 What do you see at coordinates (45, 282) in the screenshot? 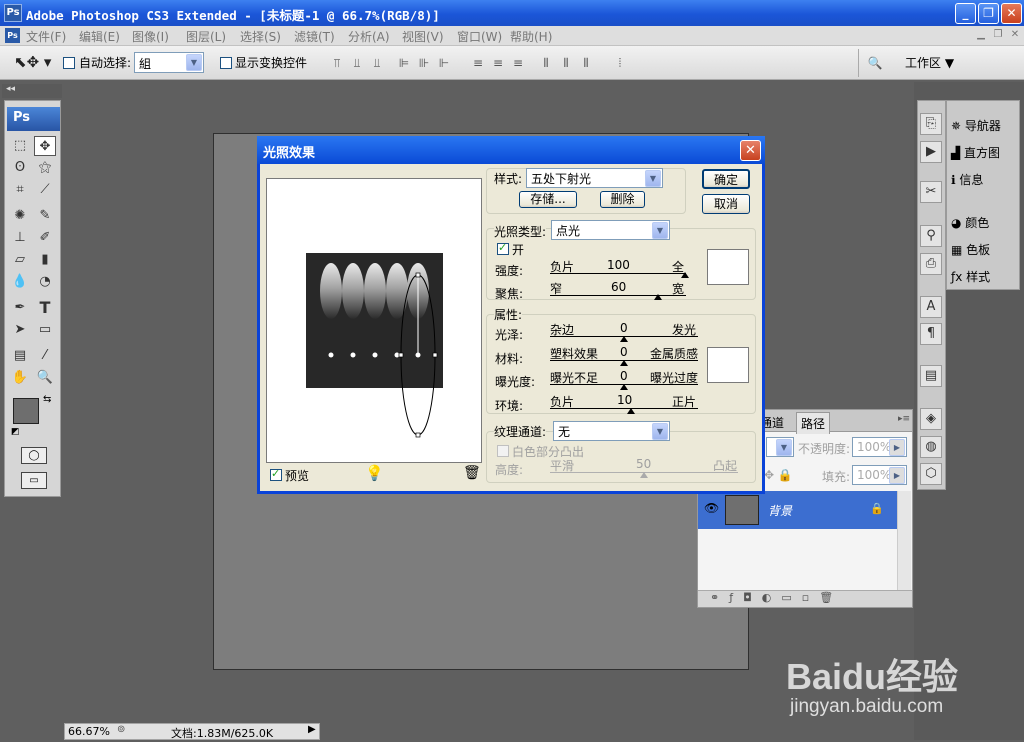
I see `dodge-tool-icon: ◔` at bounding box center [45, 282].